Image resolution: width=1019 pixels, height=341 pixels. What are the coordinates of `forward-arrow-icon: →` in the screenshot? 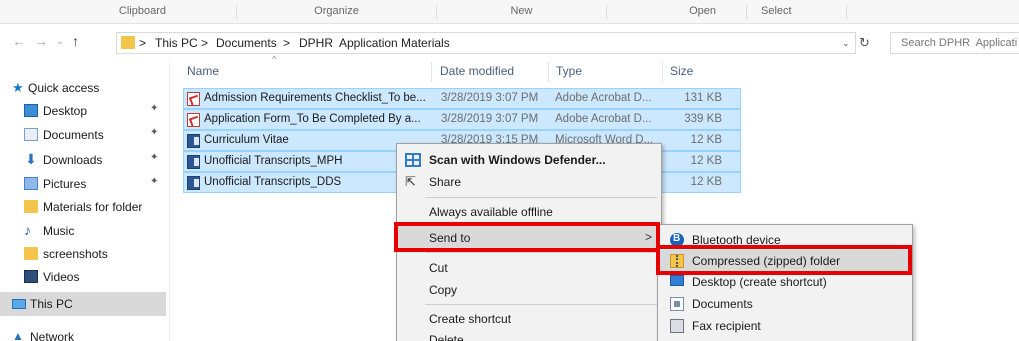 It's located at (41, 41).